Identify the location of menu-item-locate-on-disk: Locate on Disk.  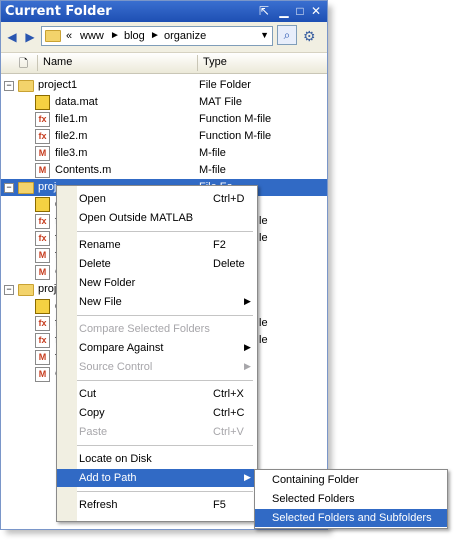
(157, 459).